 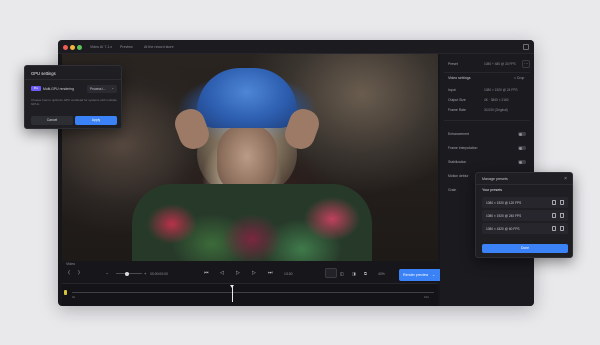 What do you see at coordinates (526, 64) in the screenshot?
I see `more-options-icon: ⋯` at bounding box center [526, 64].